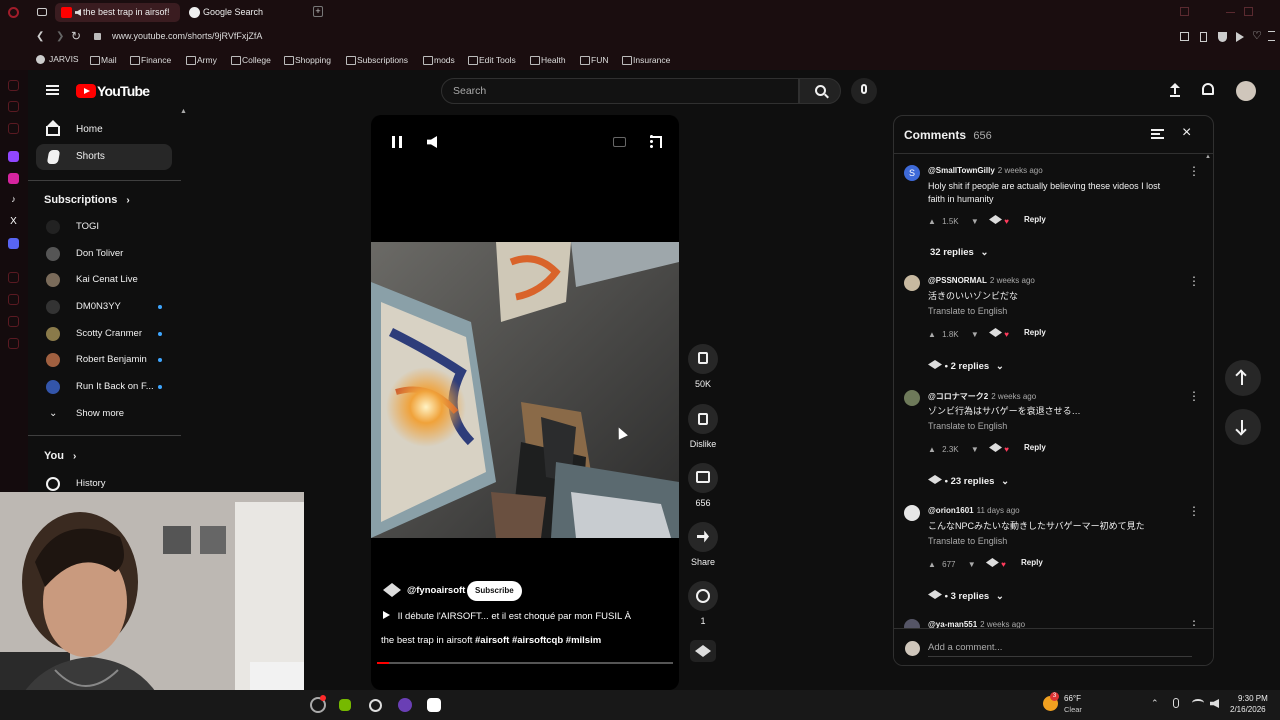 Image resolution: width=1280 pixels, height=720 pixels. What do you see at coordinates (104, 334) in the screenshot?
I see `subscription-item: Scotty Cranmer` at bounding box center [104, 334].